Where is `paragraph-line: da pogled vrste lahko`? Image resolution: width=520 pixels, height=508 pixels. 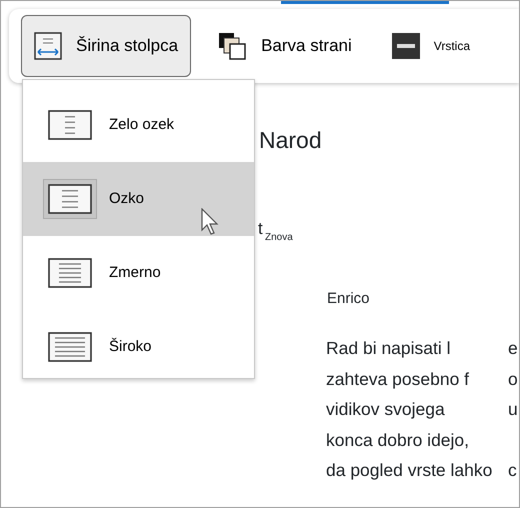
paragraph-line: da pogled vrste lahko is located at coordinates (410, 470).